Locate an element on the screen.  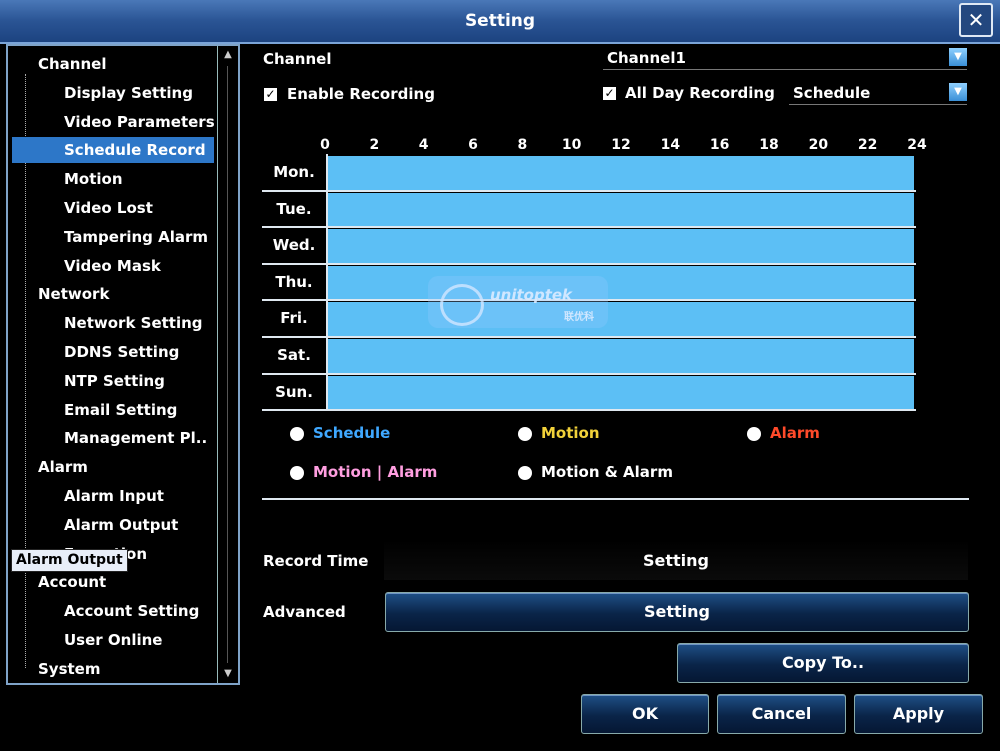
schedule-day-row: Sat. is located at coordinates (589, 355).